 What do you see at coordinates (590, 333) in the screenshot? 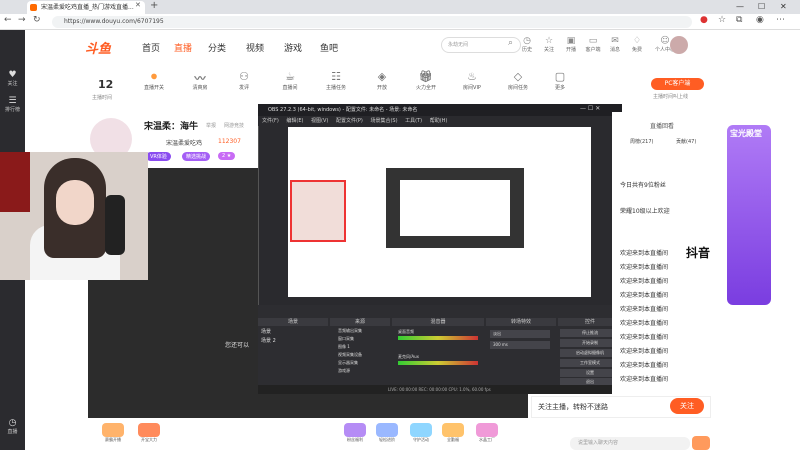
I see `stop-streaming-button: 停止推流` at bounding box center [590, 333].